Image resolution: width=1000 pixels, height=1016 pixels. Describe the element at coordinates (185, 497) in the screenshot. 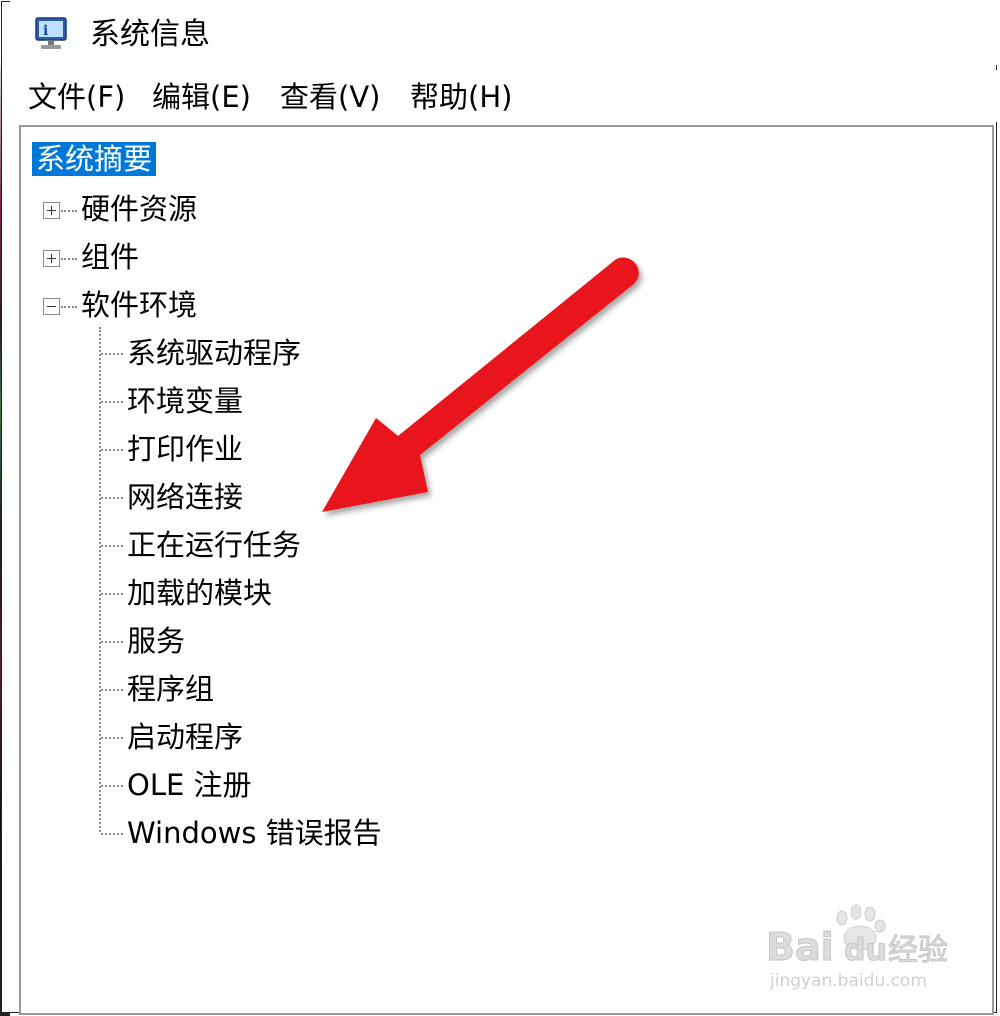

I see `tree-item-network-connections: 网络连接` at that location.